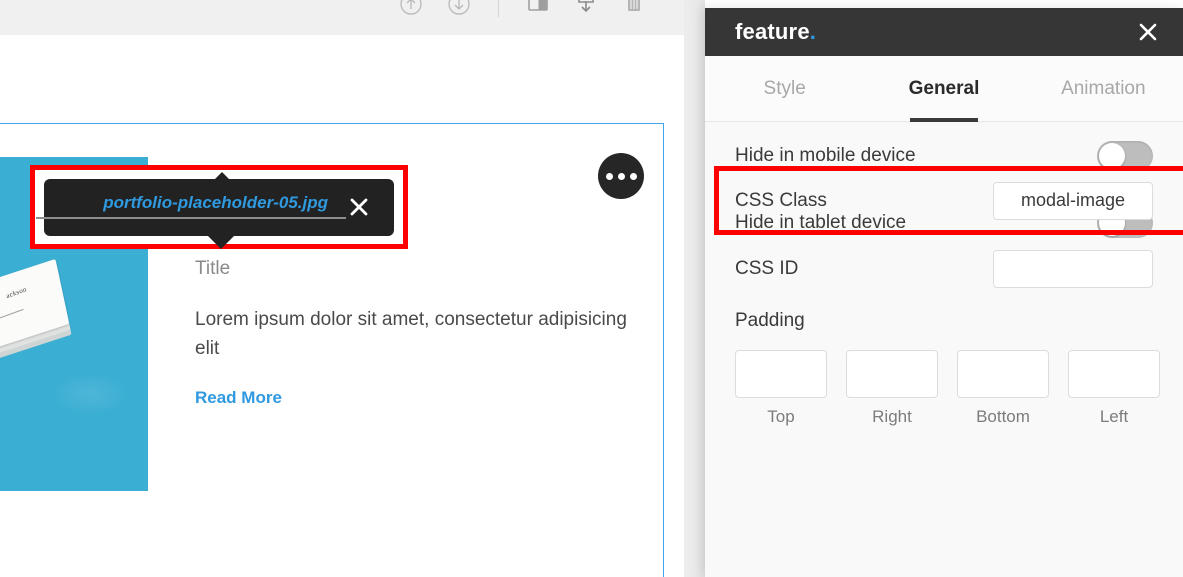 The width and height of the screenshot is (1183, 577). I want to click on modal-backdrop-gap, so click(694, 288).